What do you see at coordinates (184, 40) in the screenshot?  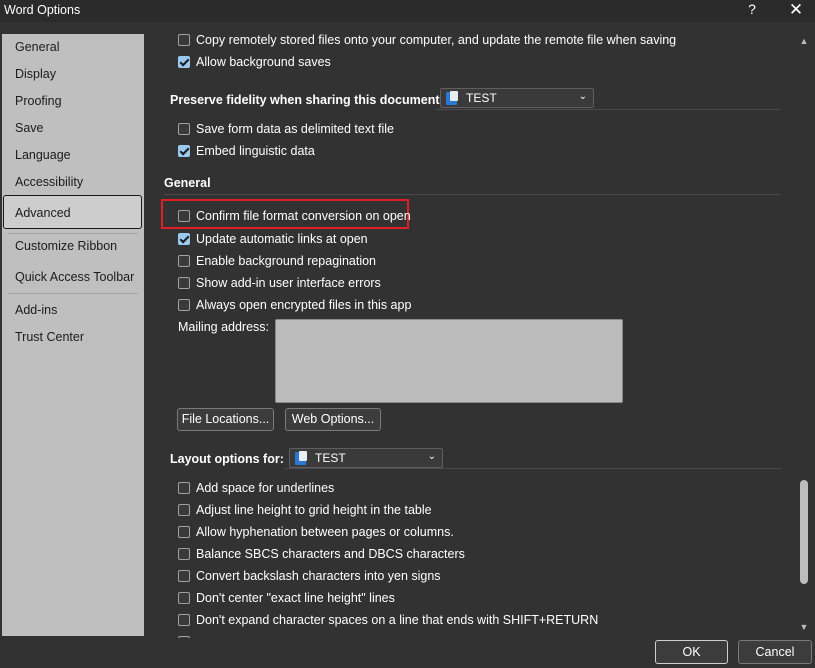 I see `copy-remote-checkbox` at bounding box center [184, 40].